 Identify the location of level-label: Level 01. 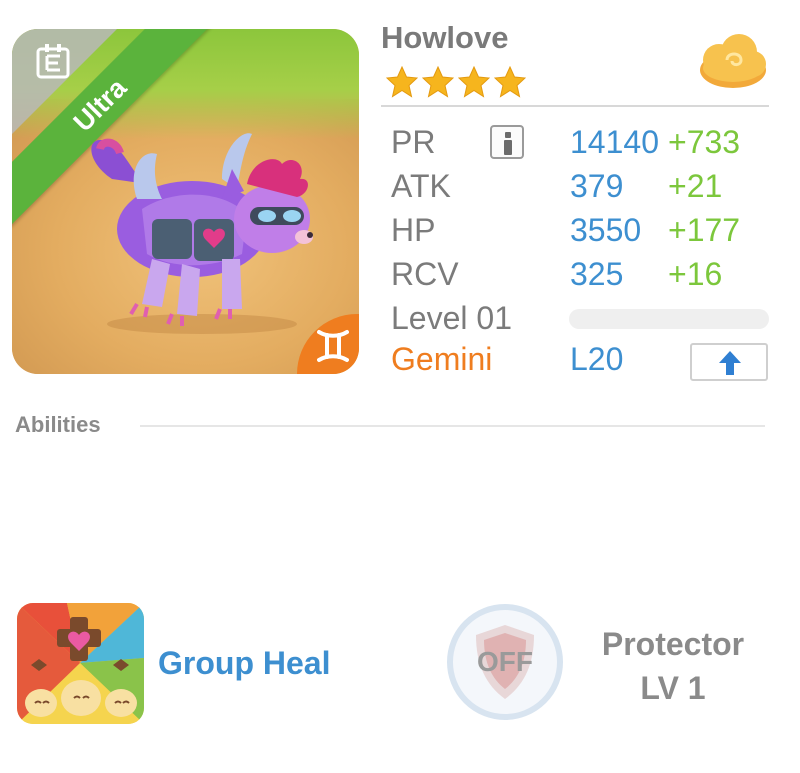
(451, 318).